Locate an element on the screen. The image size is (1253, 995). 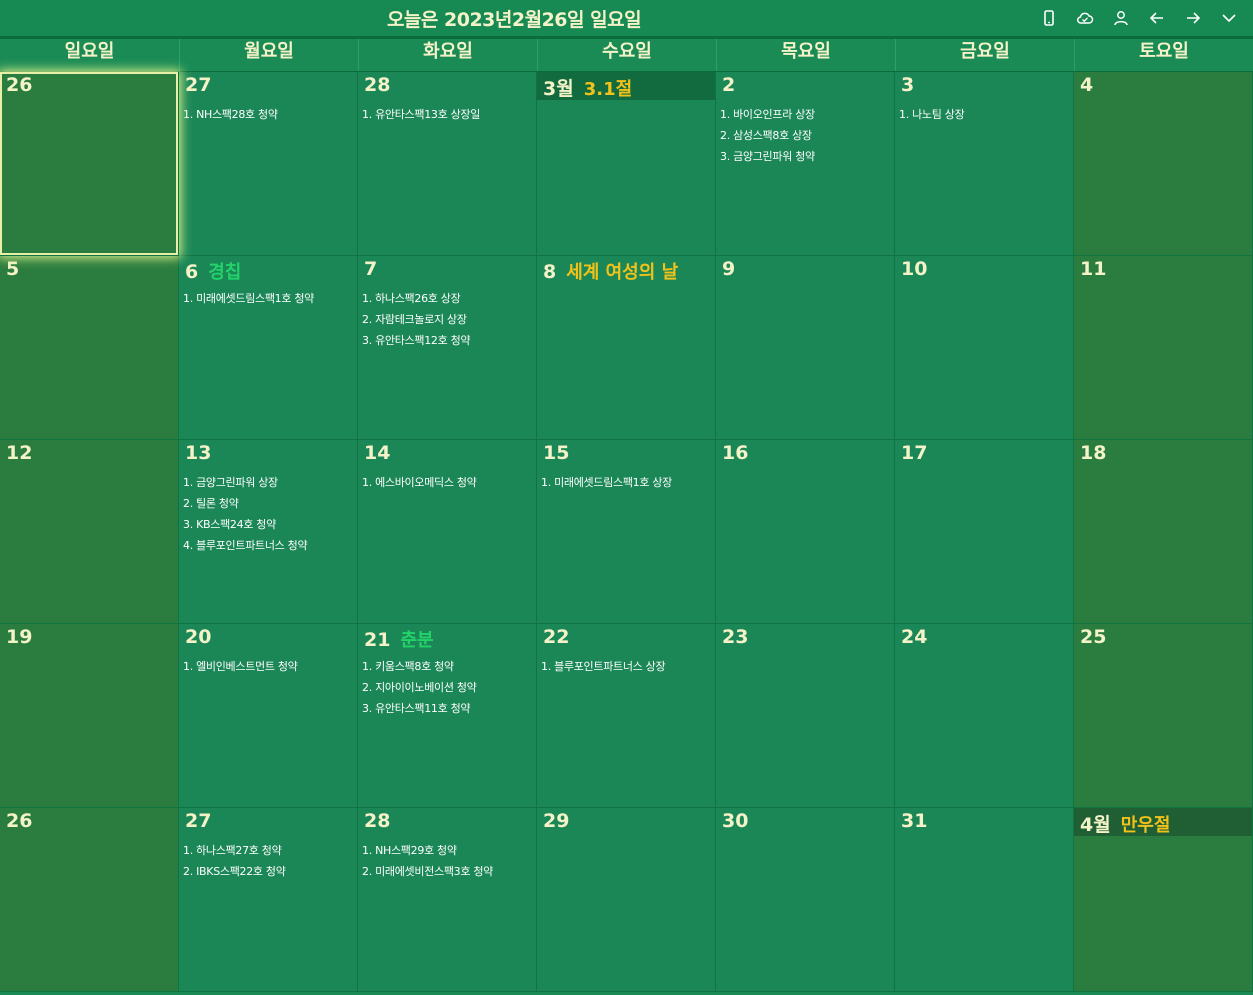
day-cell: 3월 3.1절 is located at coordinates (626, 164).